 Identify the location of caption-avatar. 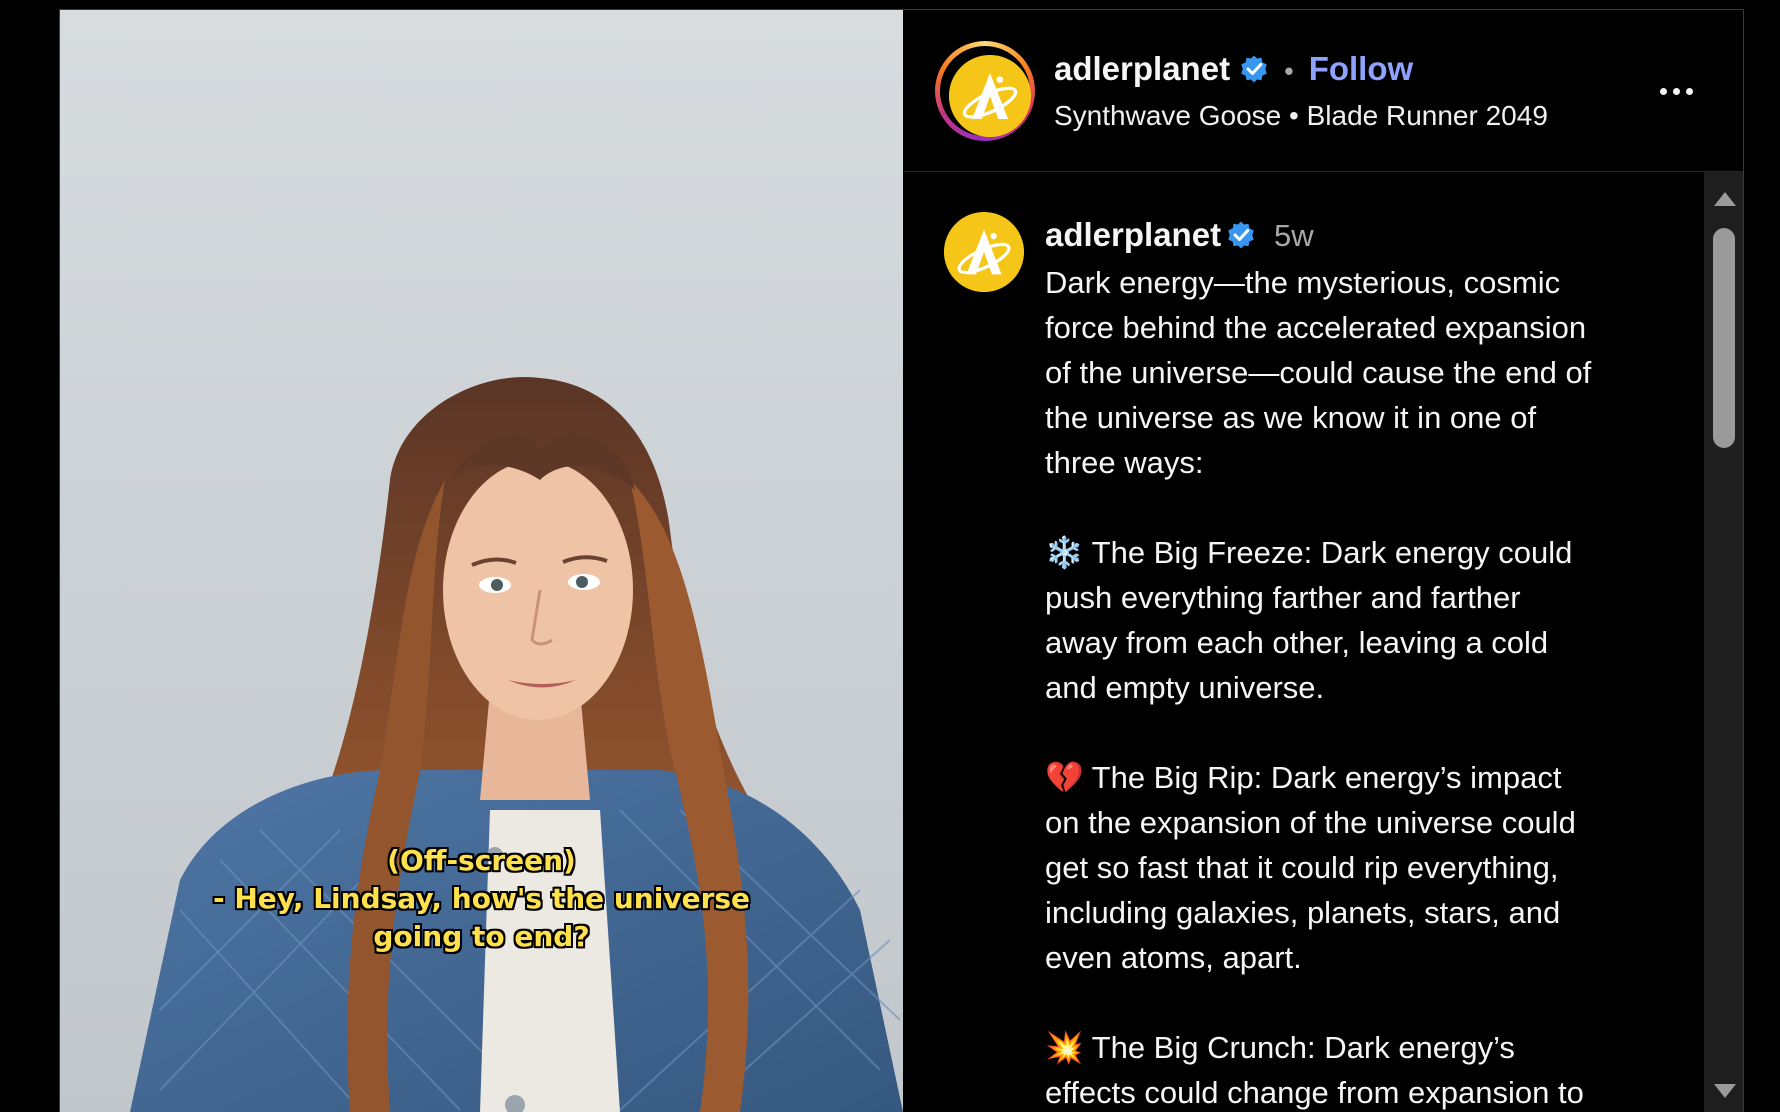
(984, 252).